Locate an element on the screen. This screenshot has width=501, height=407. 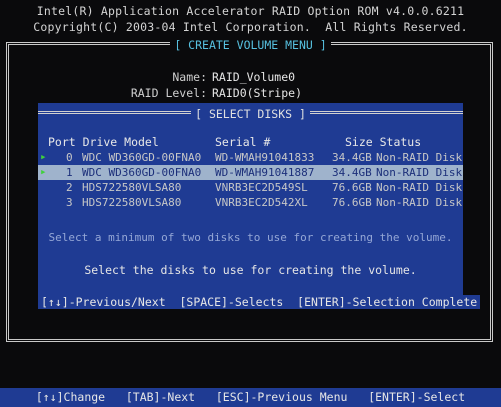
disk-serial: WD-WMAH91041833 is located at coordinates (265, 157).